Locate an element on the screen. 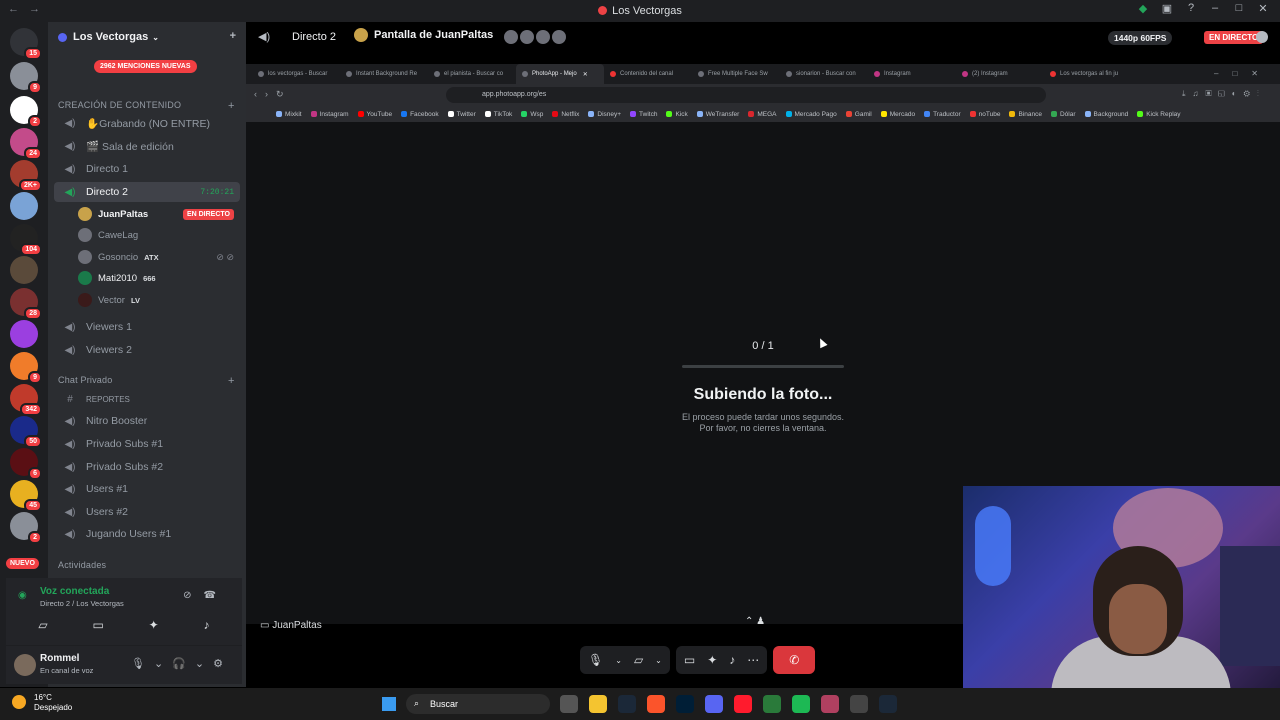 This screenshot has width=1280, height=720. bookmark: Gamil is located at coordinates (858, 114).